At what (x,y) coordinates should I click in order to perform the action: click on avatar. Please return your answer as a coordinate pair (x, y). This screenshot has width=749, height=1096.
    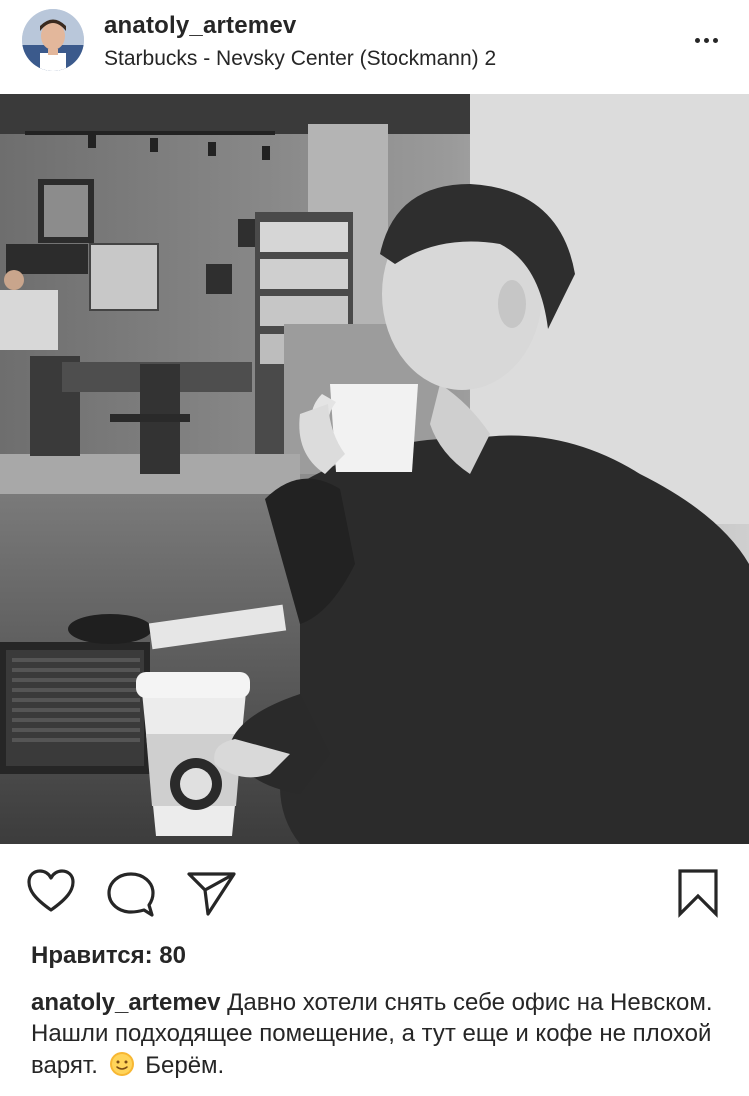
    Looking at the image, I should click on (53, 40).